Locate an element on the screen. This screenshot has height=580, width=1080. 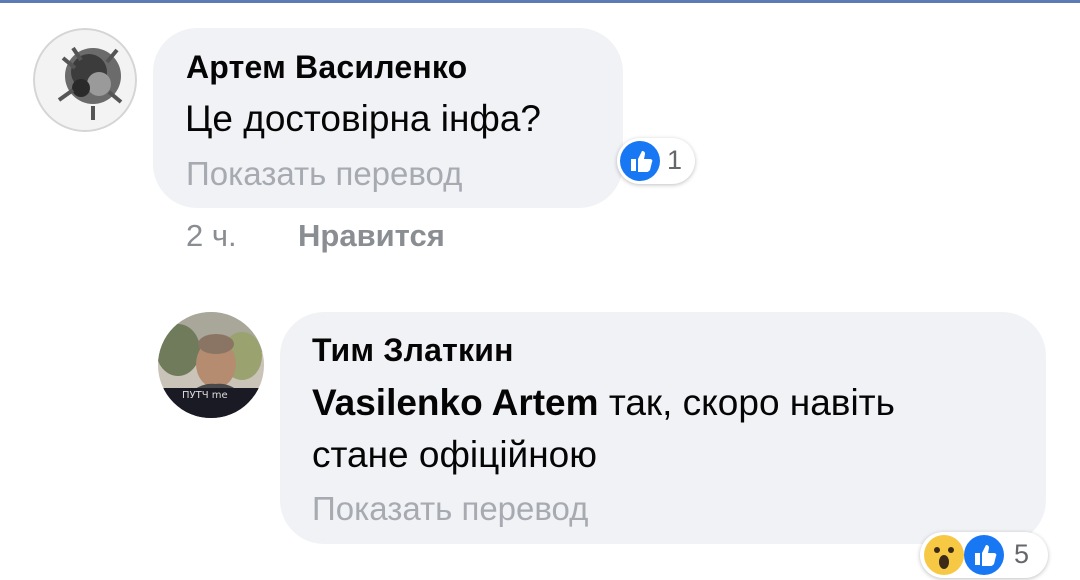
avatar: ПУТЧ me is located at coordinates (211, 365).